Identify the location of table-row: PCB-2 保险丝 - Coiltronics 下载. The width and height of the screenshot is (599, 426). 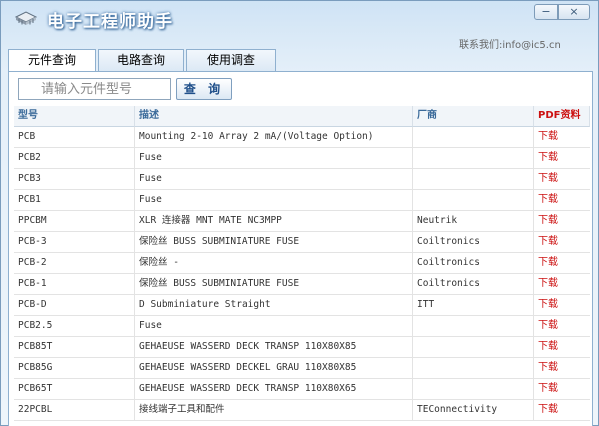
(302, 263).